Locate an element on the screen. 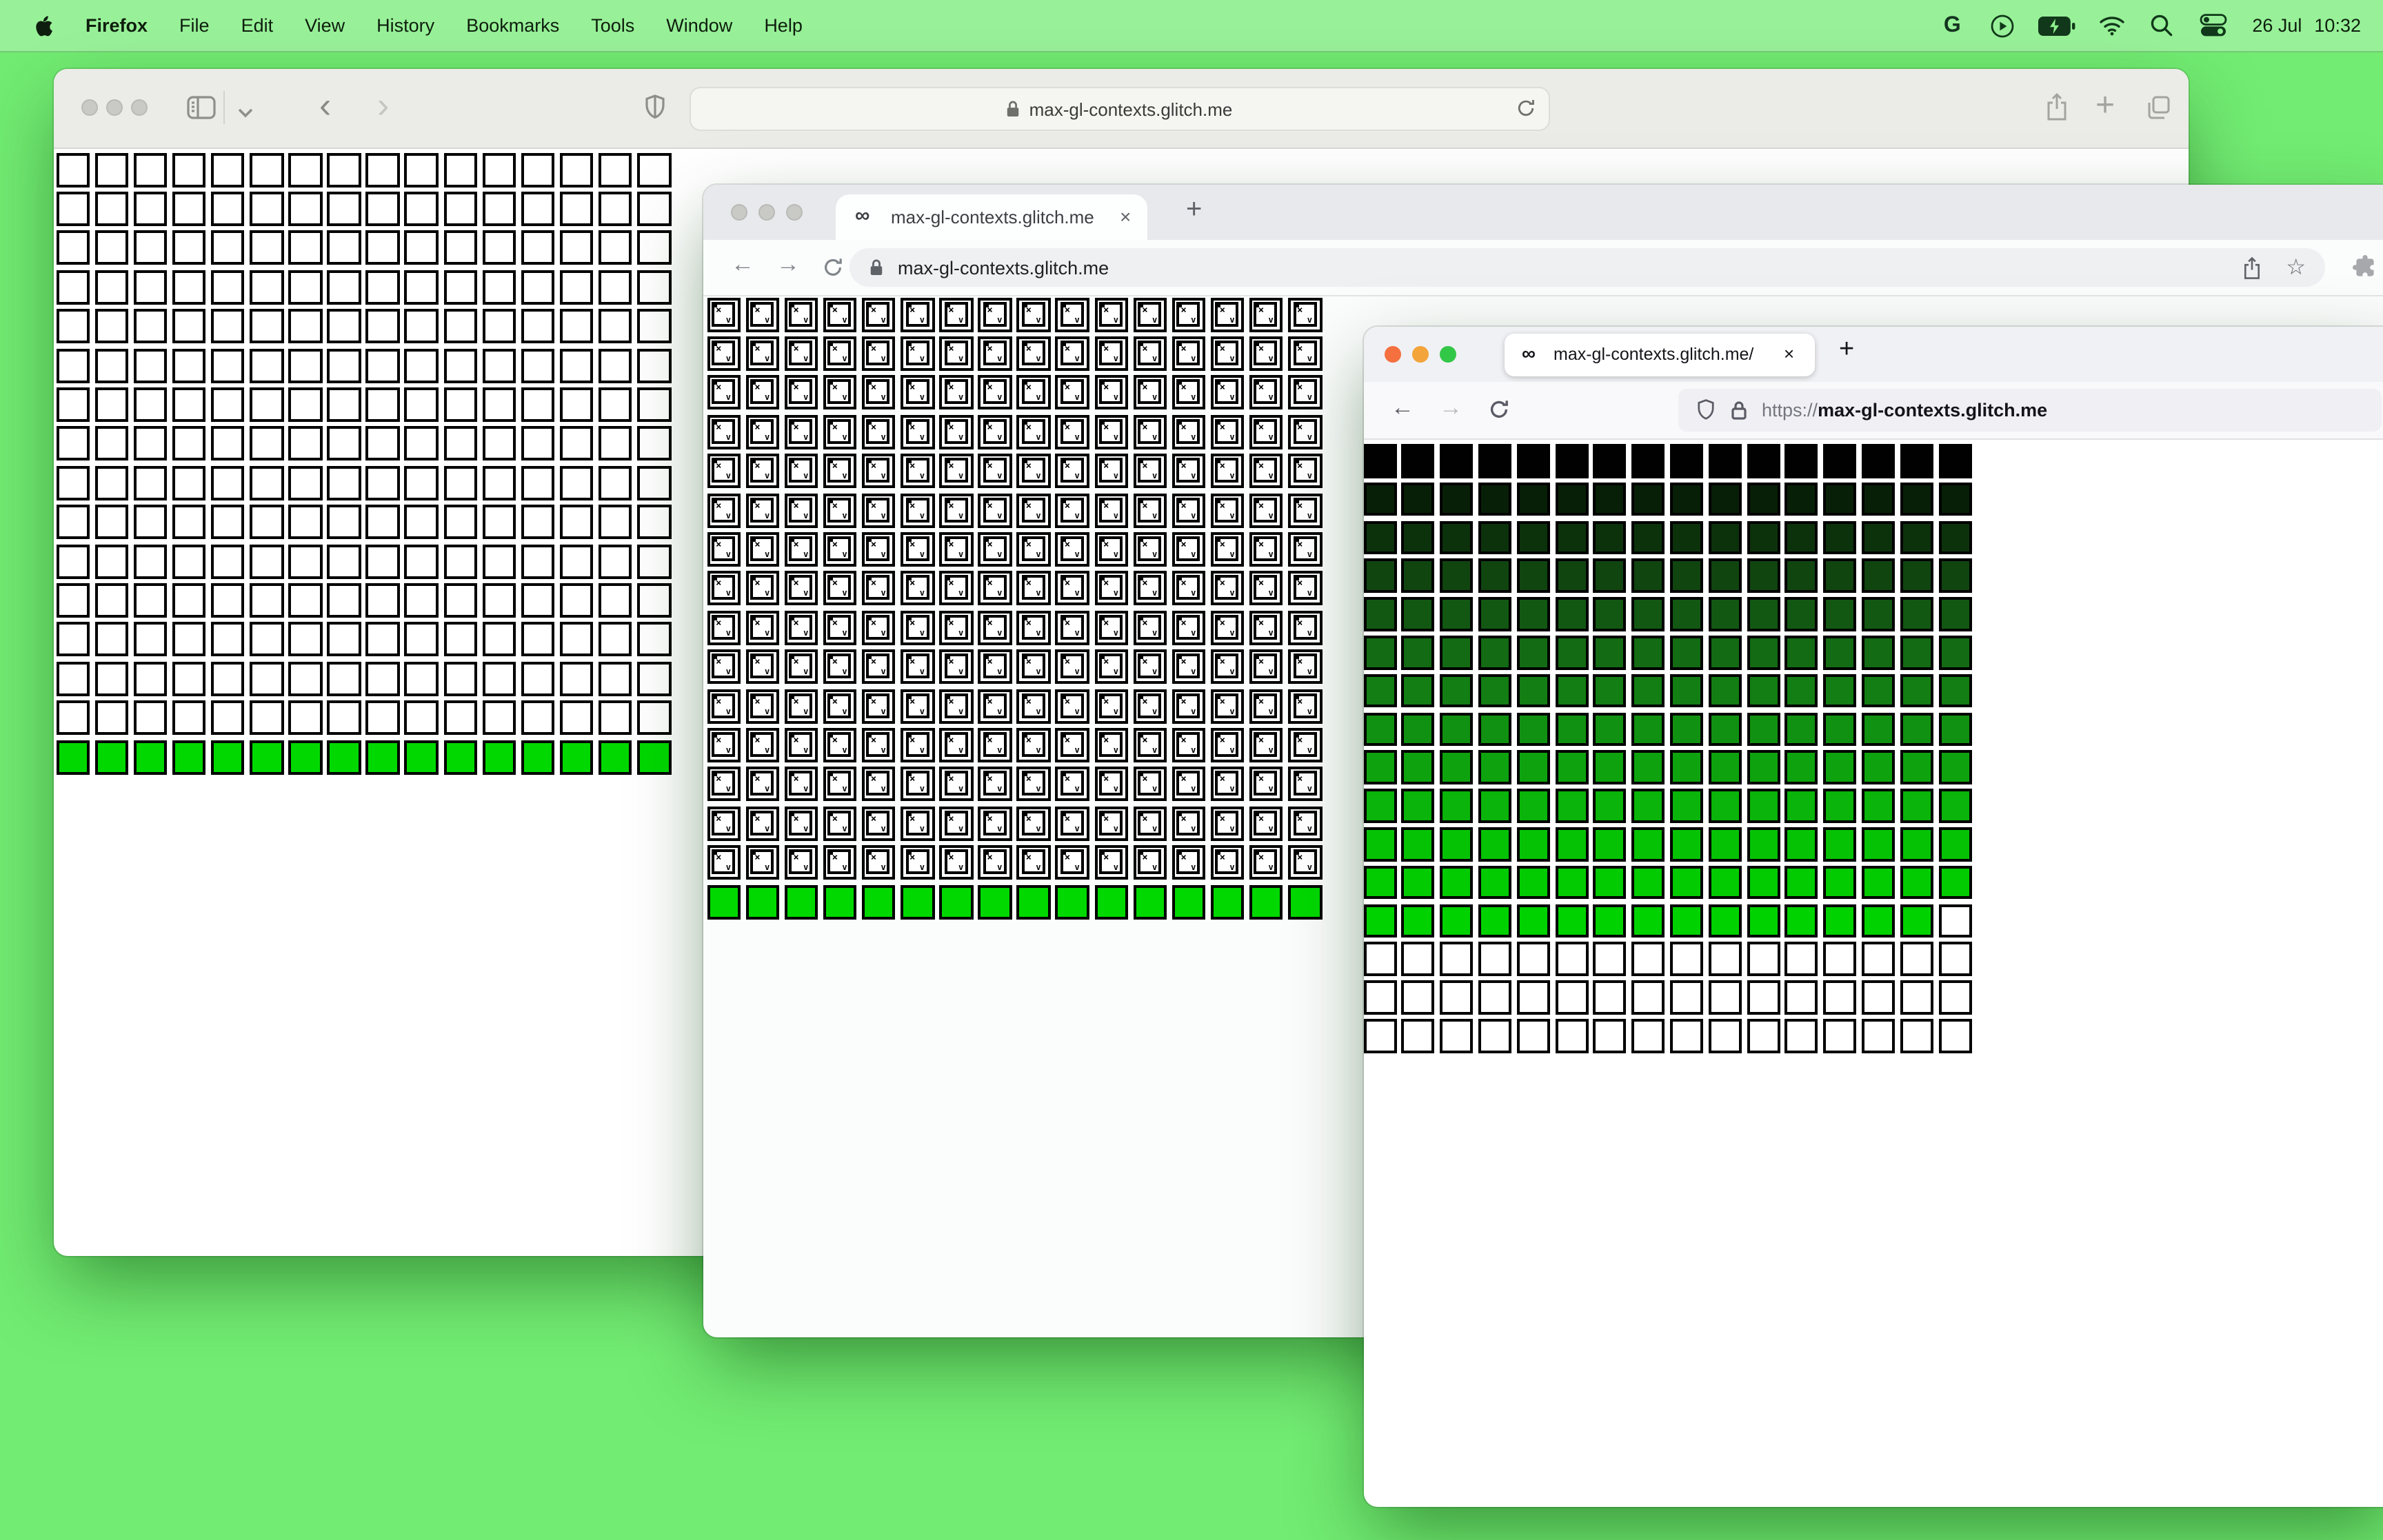  lock-icon is located at coordinates (1738, 411).